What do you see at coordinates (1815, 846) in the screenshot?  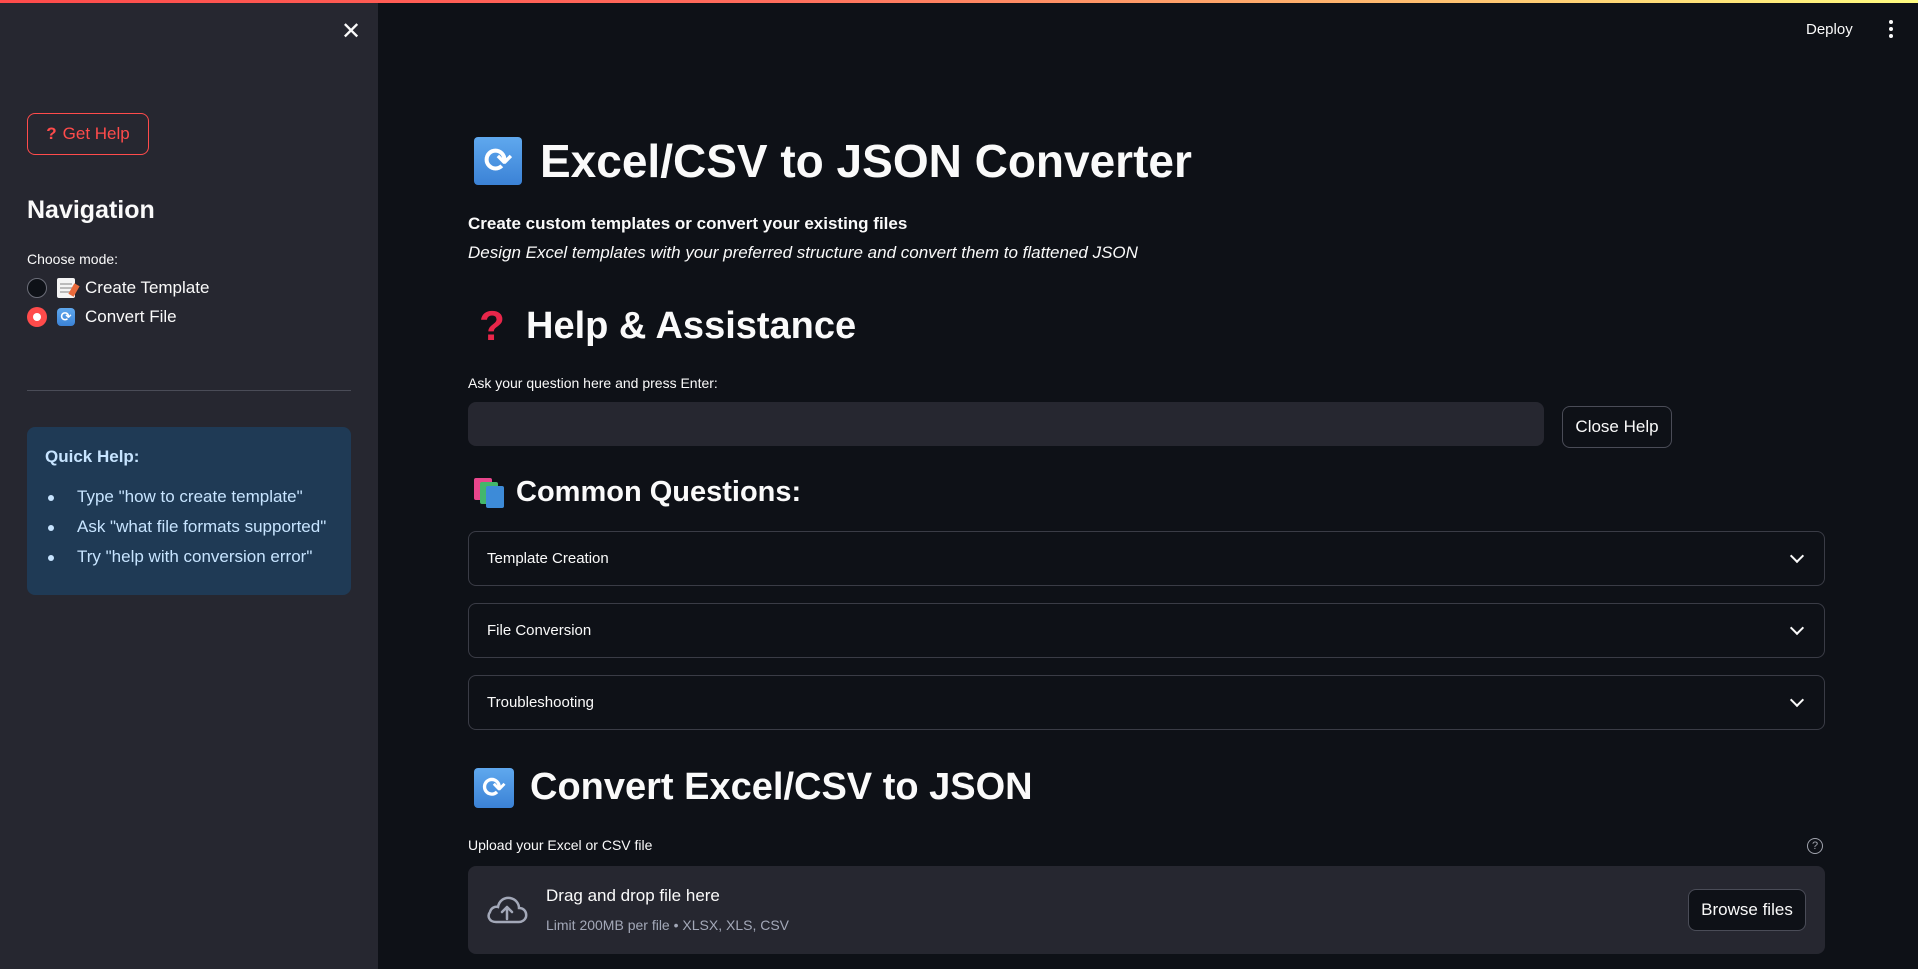 I see `help-tooltip-icon: ?` at bounding box center [1815, 846].